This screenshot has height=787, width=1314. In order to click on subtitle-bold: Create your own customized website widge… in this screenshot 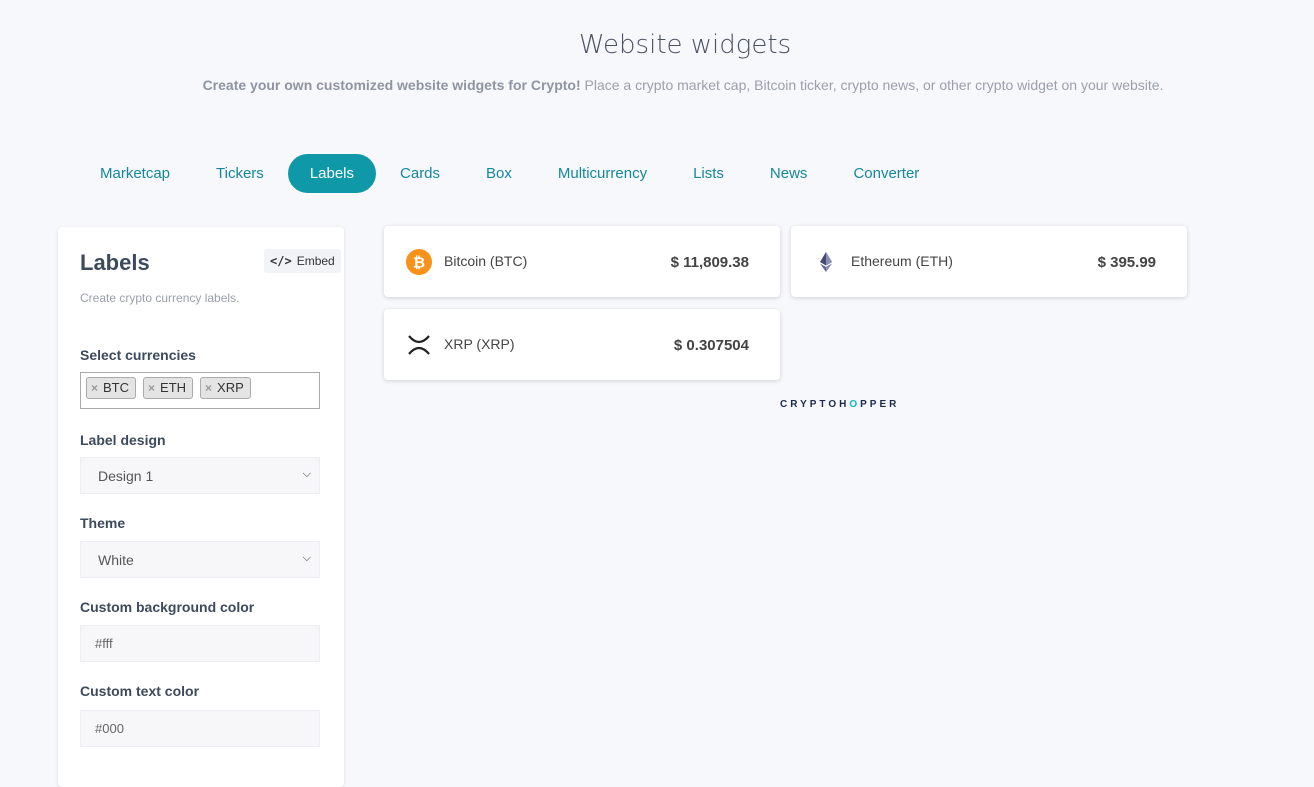, I will do `click(391, 85)`.